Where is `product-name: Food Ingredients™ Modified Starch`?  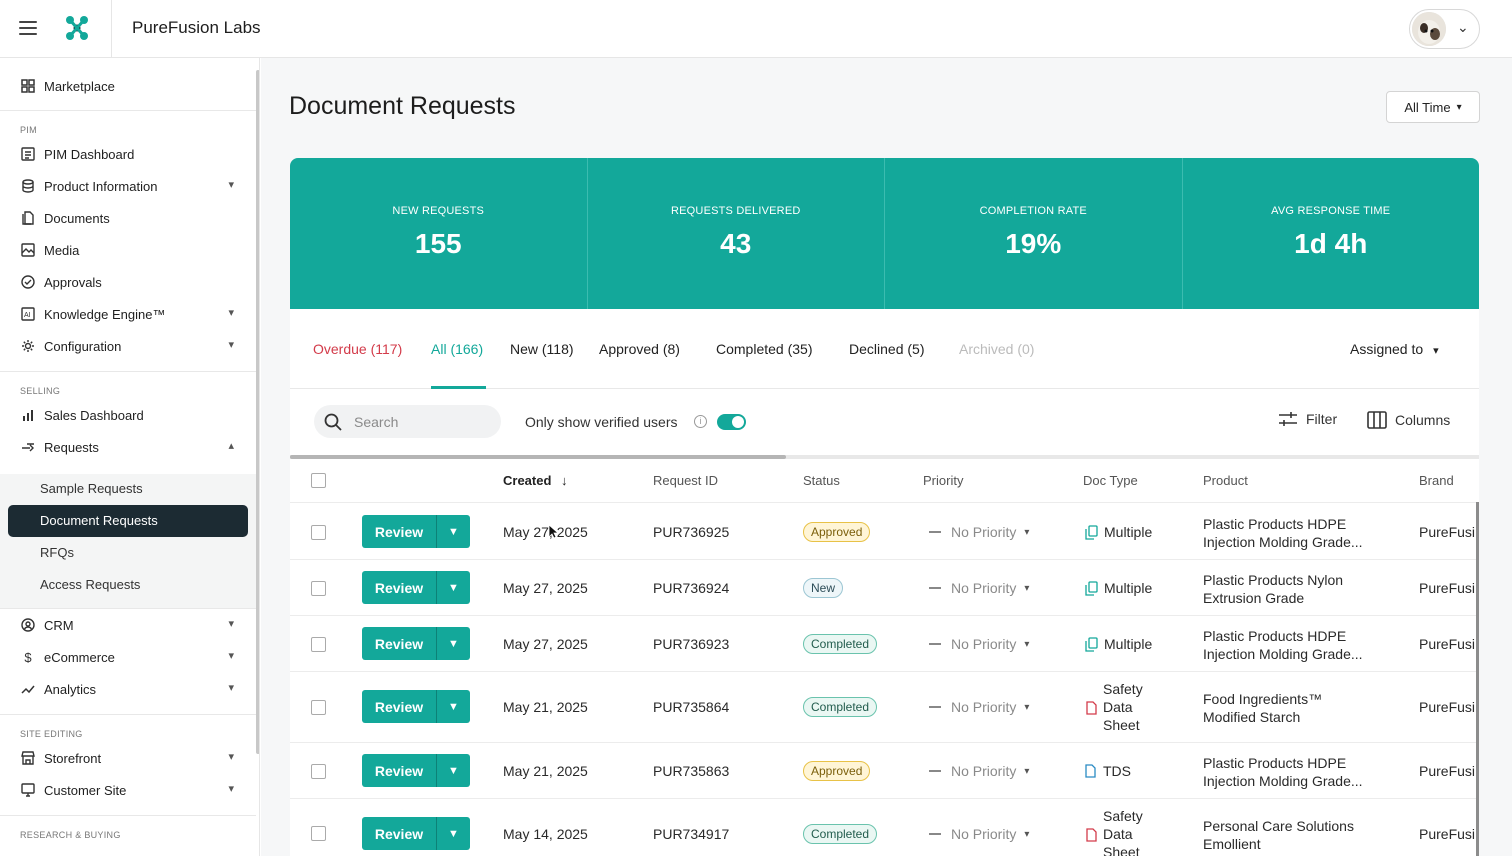
product-name: Food Ingredients™ Modified Starch is located at coordinates (1293, 708).